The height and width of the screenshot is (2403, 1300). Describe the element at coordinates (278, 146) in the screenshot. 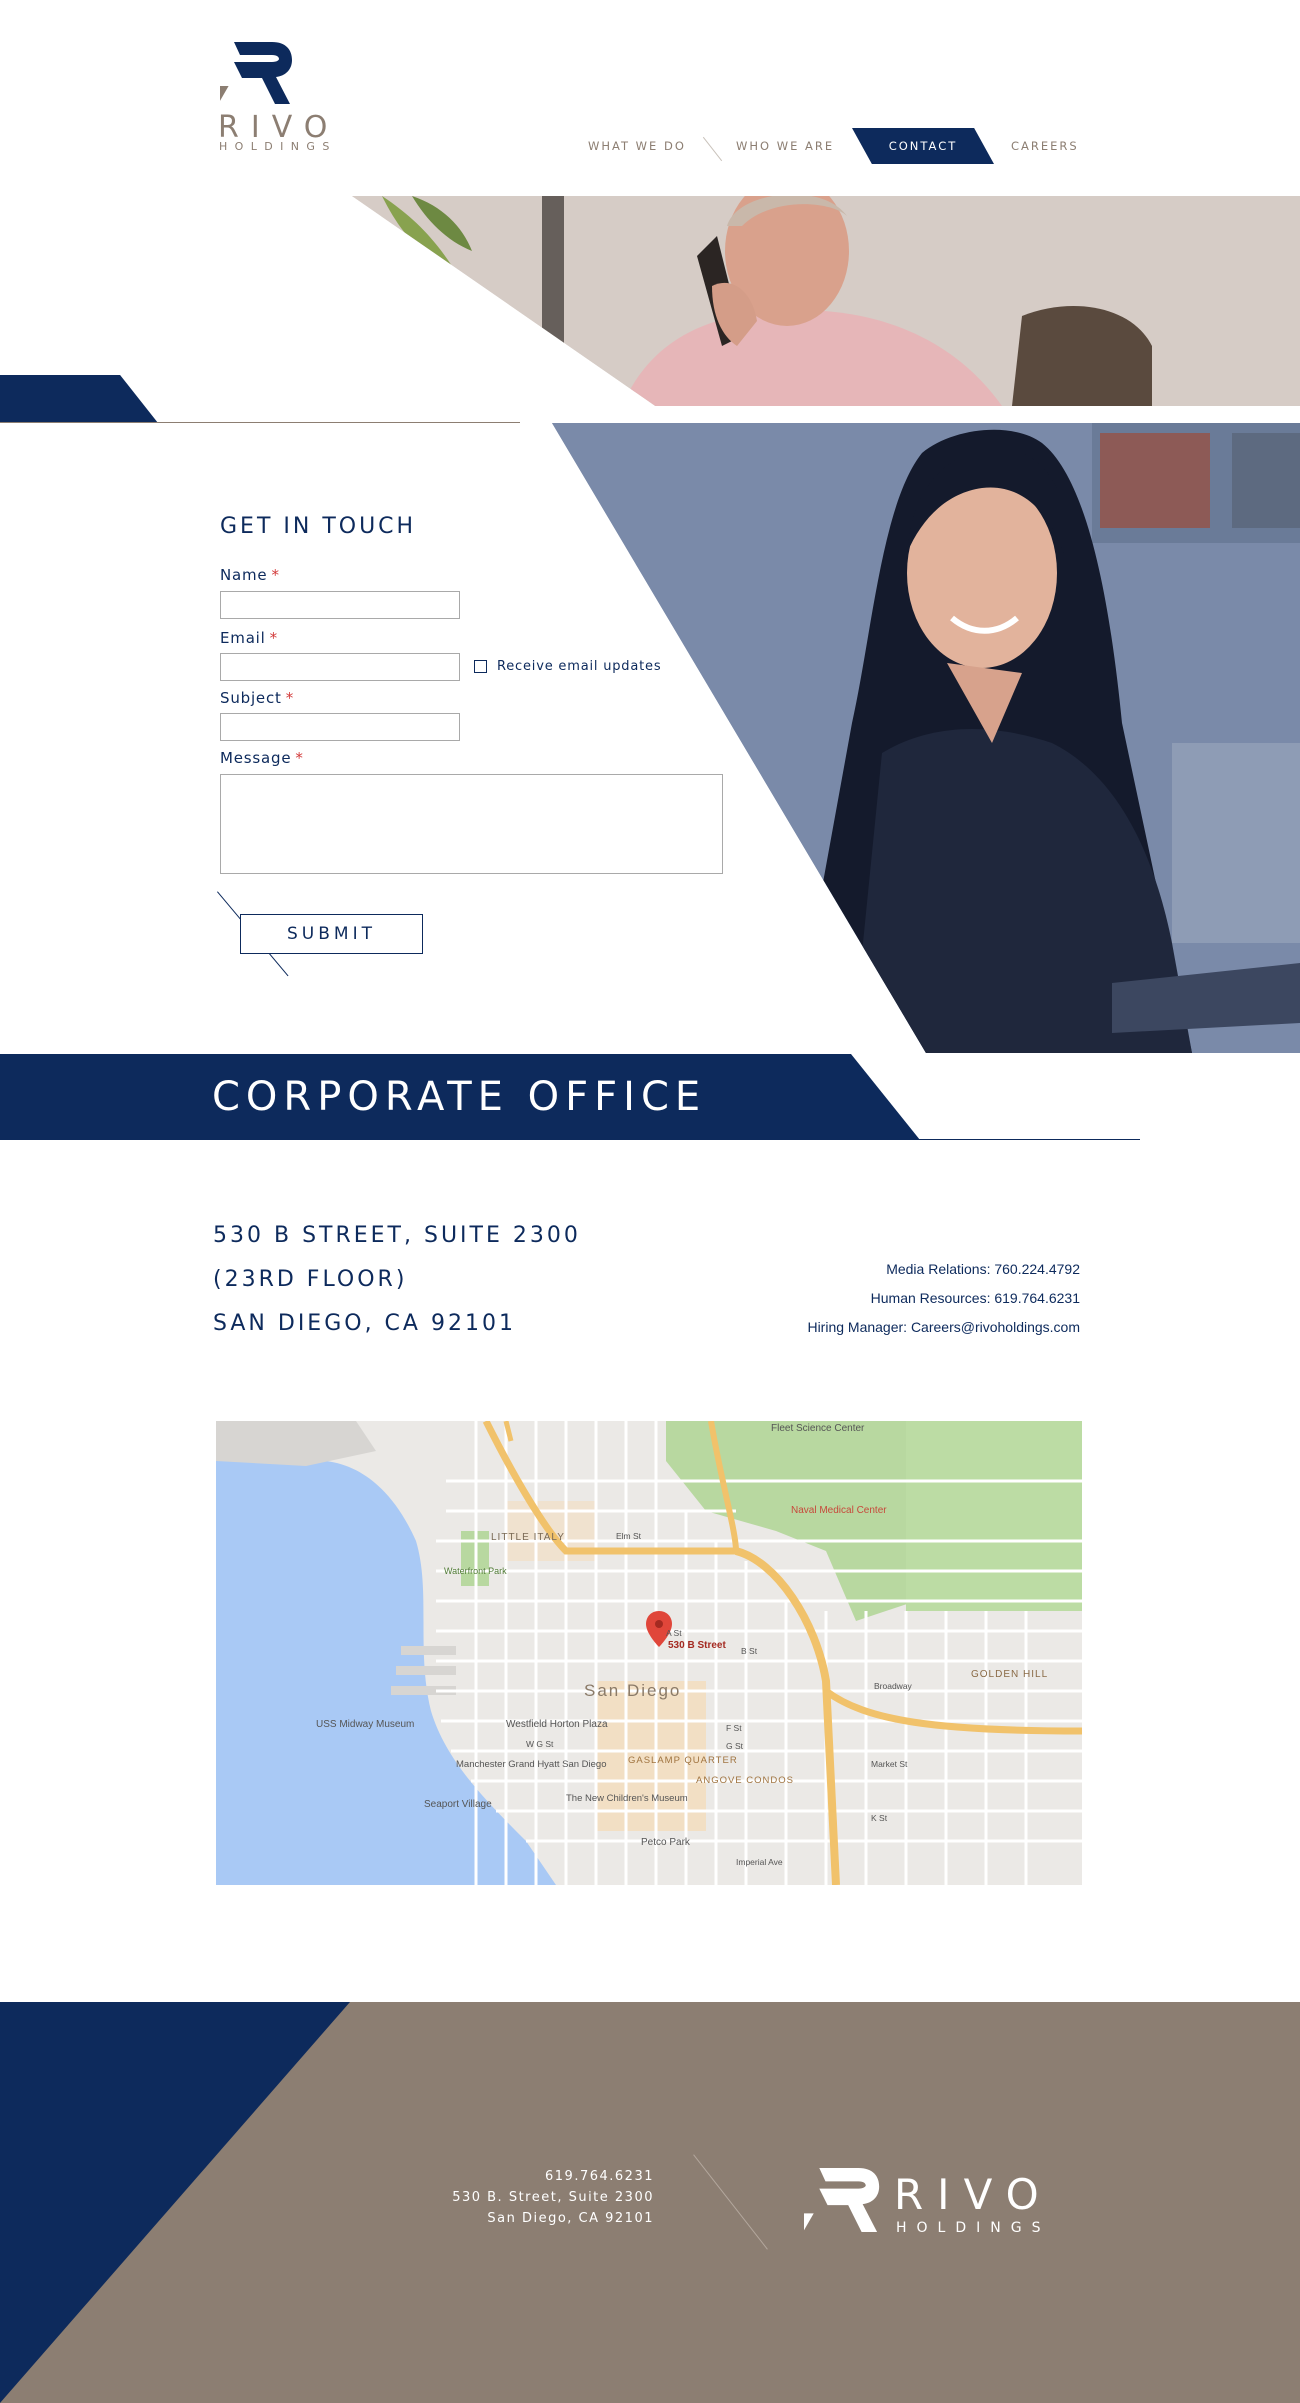

I see `logo-subtitle: HOLDINGS` at that location.